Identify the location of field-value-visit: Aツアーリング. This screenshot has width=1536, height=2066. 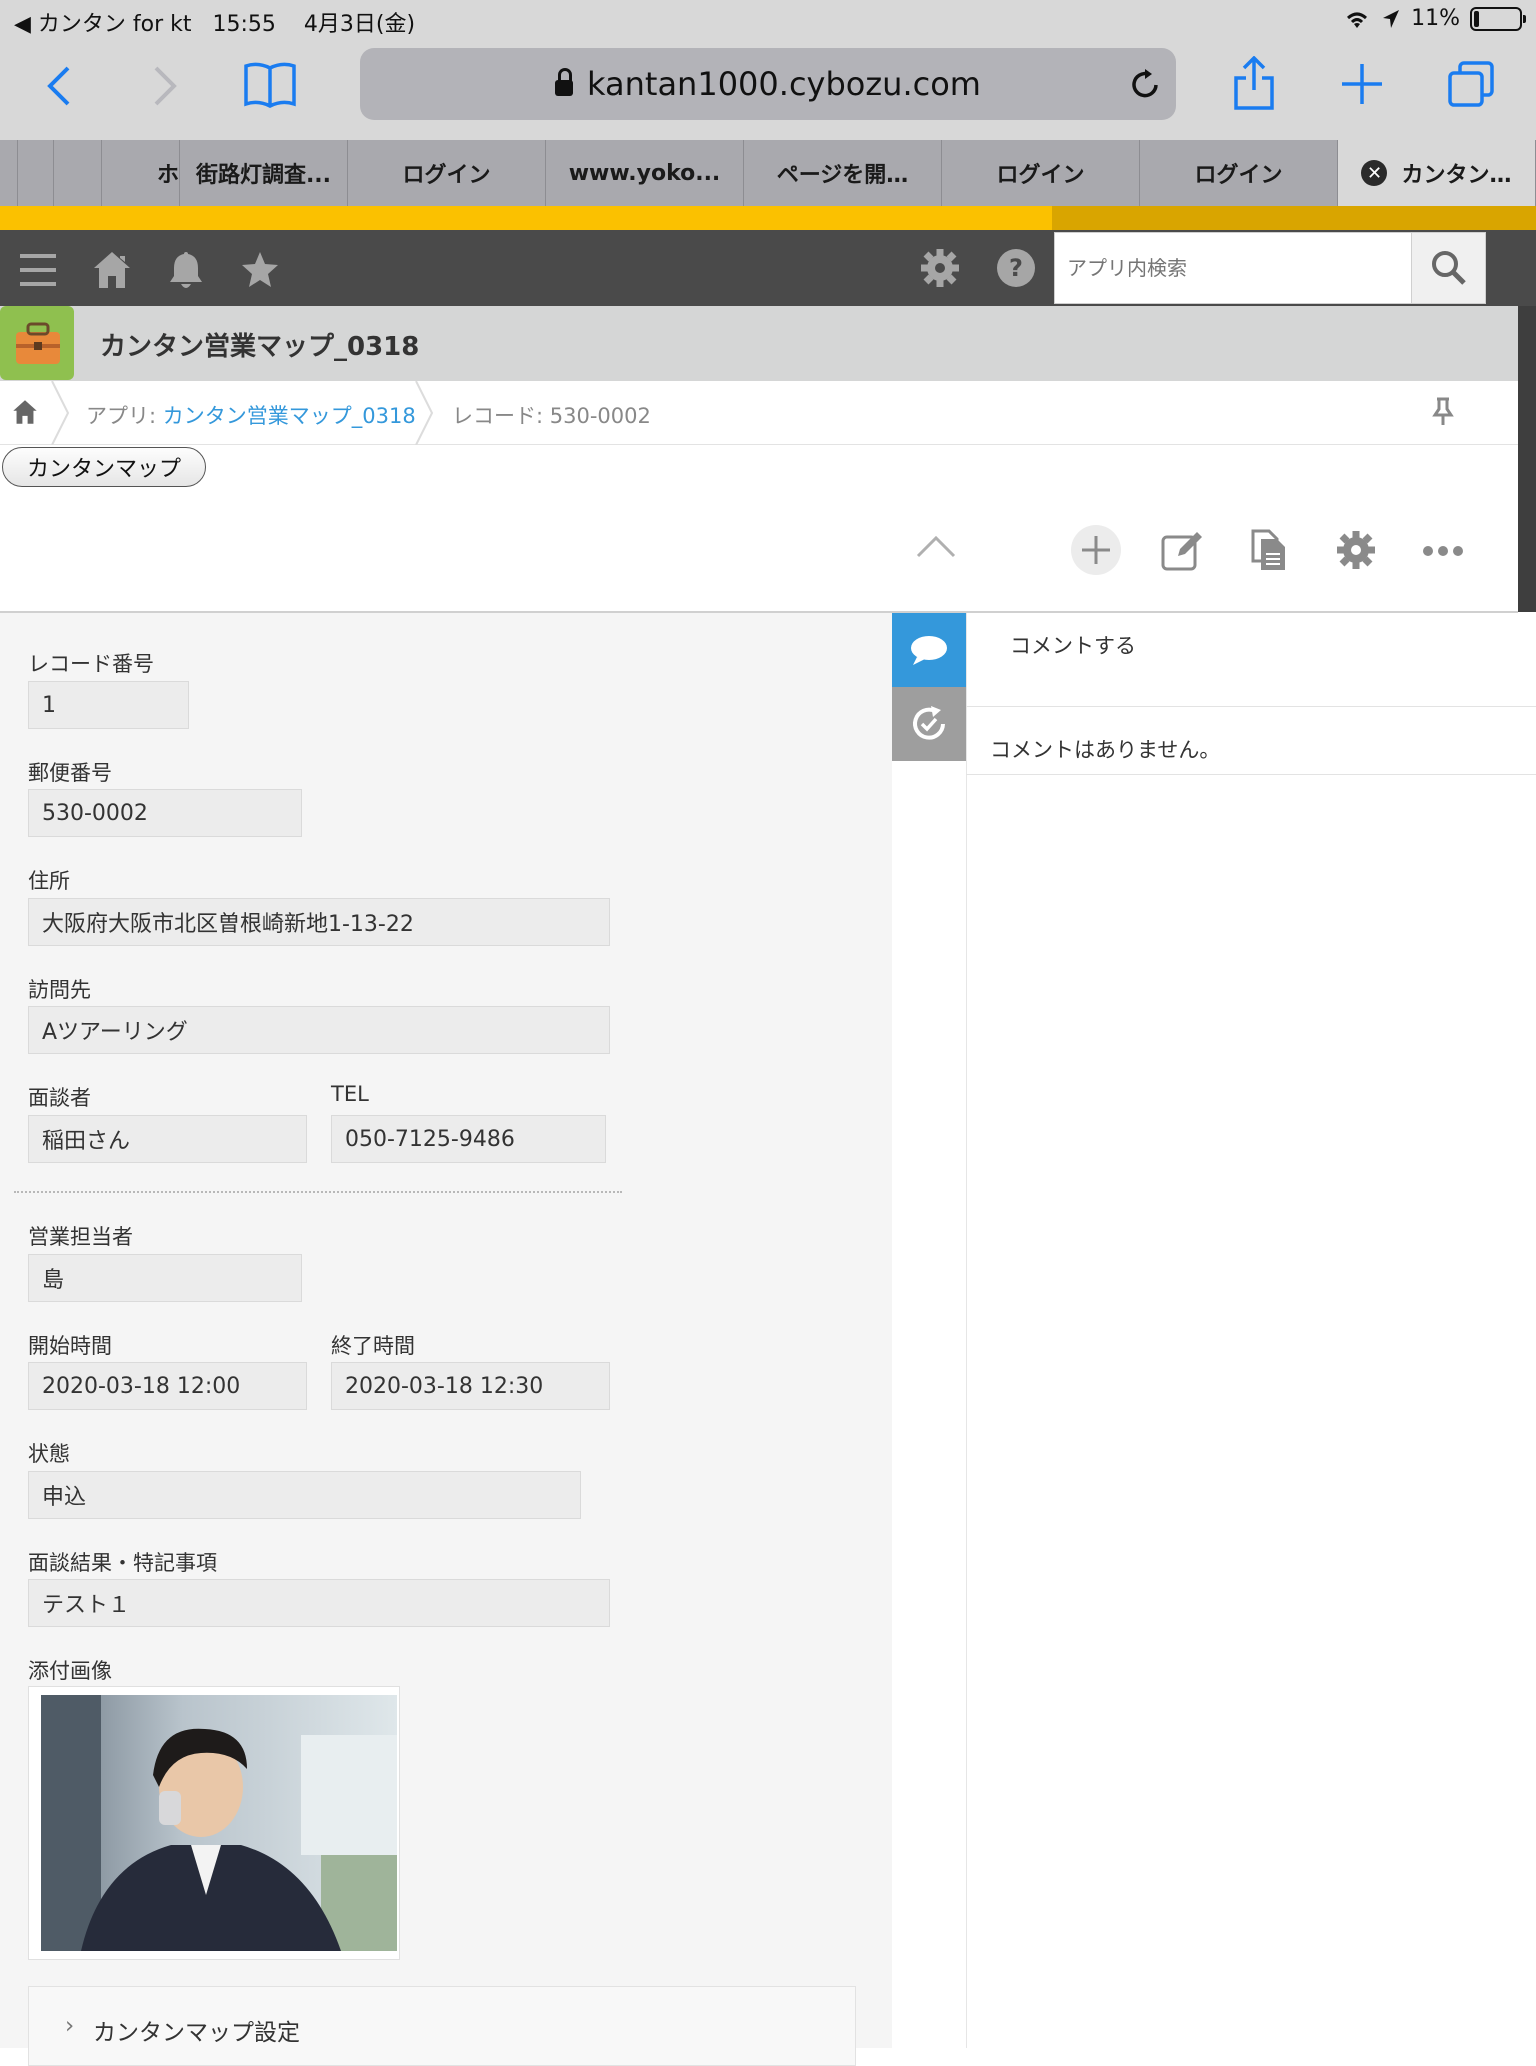
(319, 1030).